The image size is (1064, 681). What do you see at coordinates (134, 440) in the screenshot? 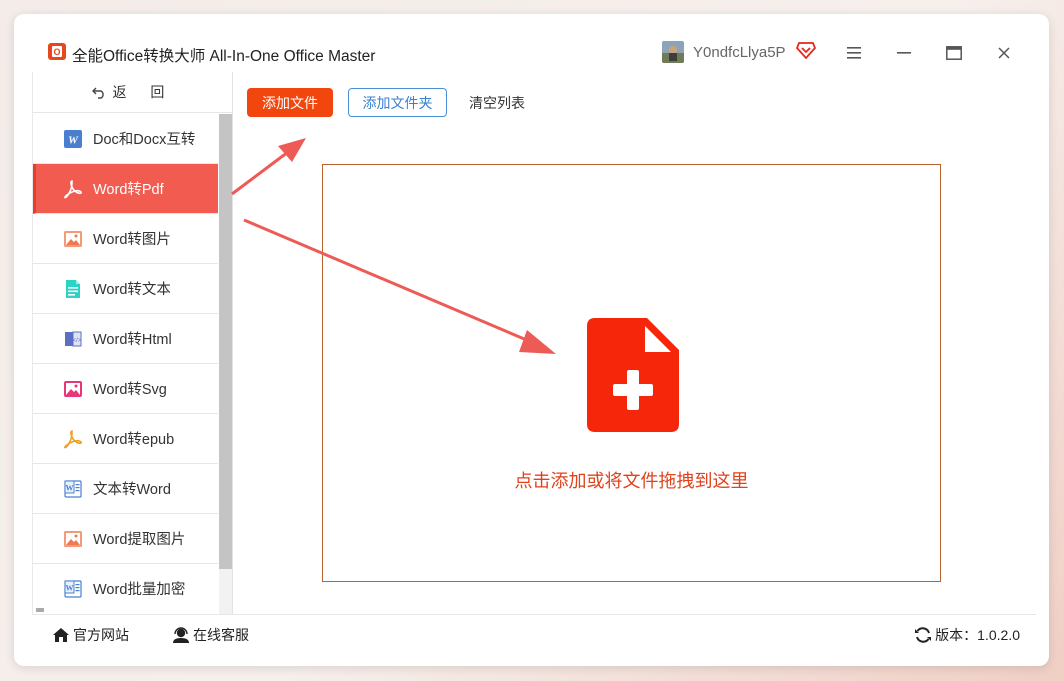
I see `sidebar-item-label: Word转epub` at bounding box center [134, 440].